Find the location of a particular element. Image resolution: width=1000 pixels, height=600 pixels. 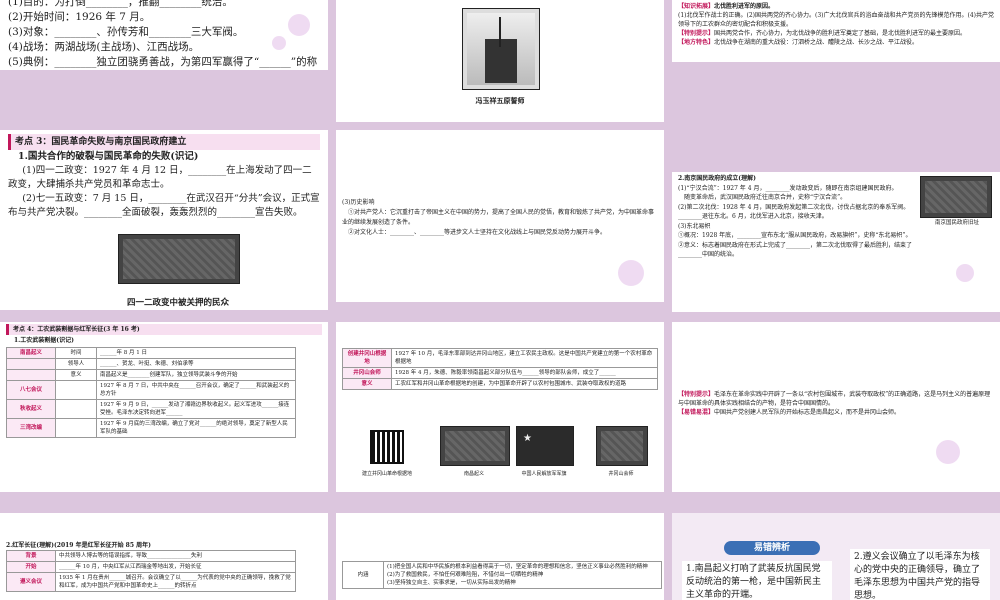

text-title: 2.红军长征(理解)(2019 年是红军长征开始 85 周年) is located at coordinates (78, 545).